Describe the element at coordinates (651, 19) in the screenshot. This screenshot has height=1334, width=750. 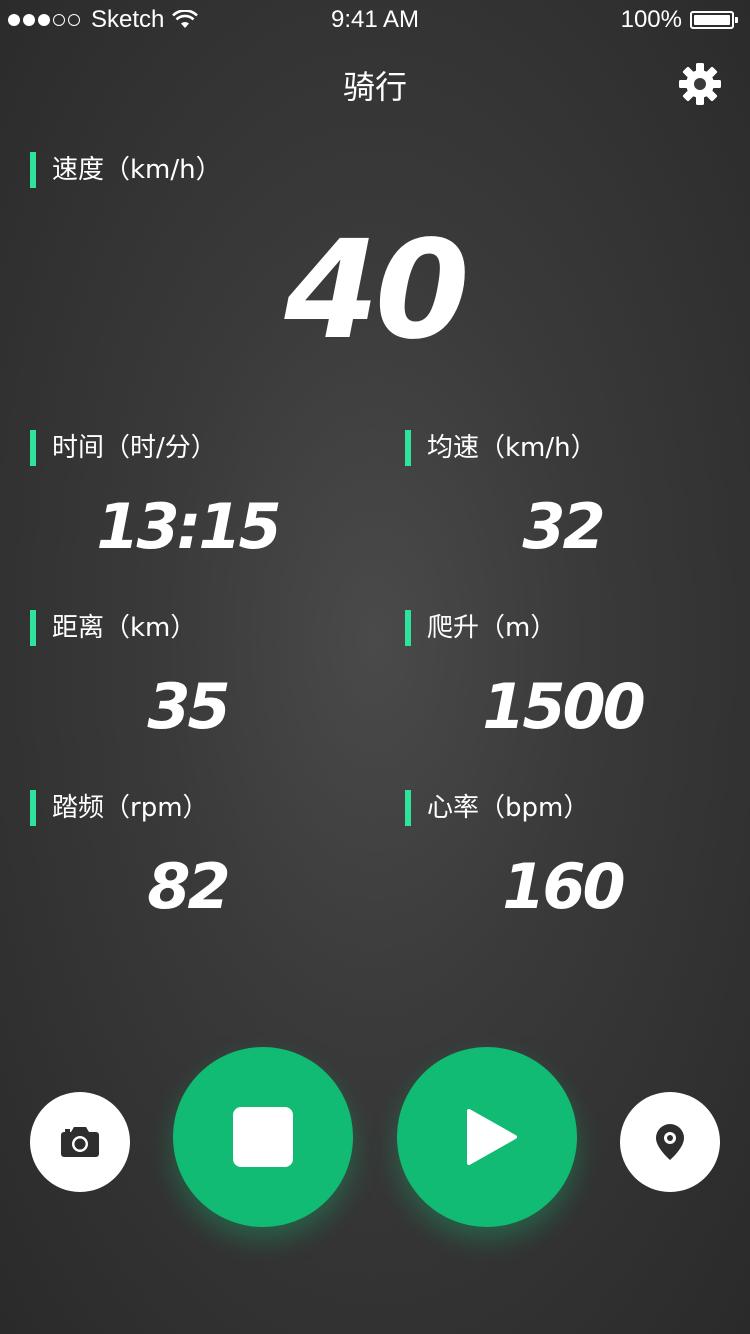
I see `battery-percentage: 100%` at that location.